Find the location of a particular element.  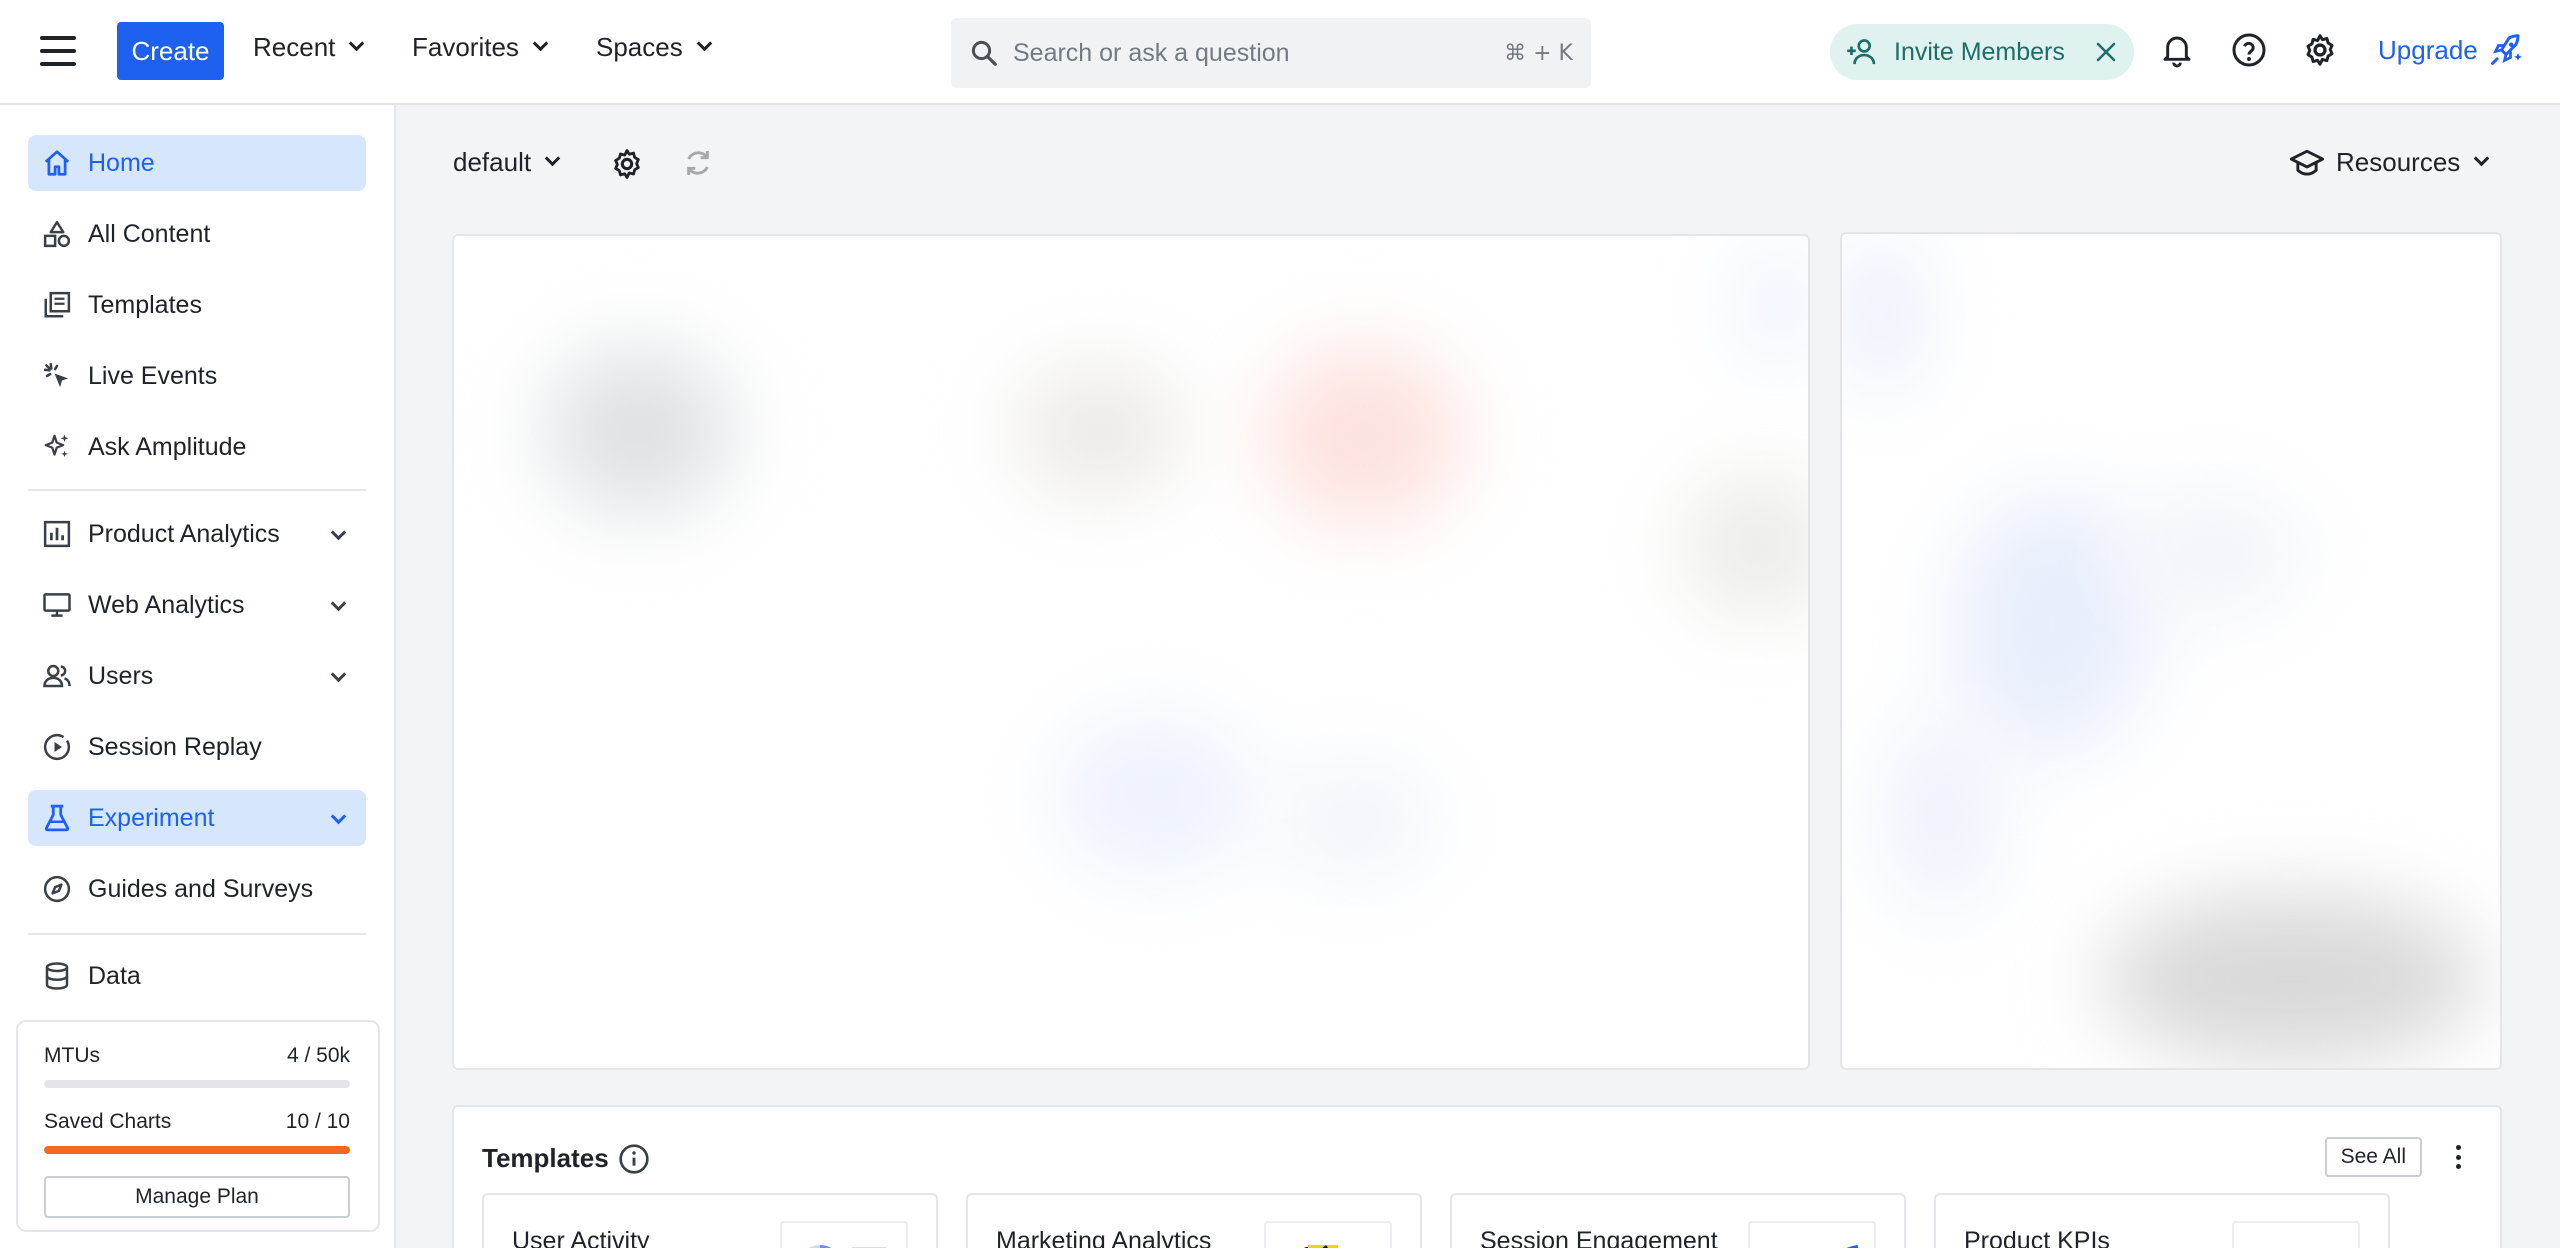

info-icon is located at coordinates (634, 1159).